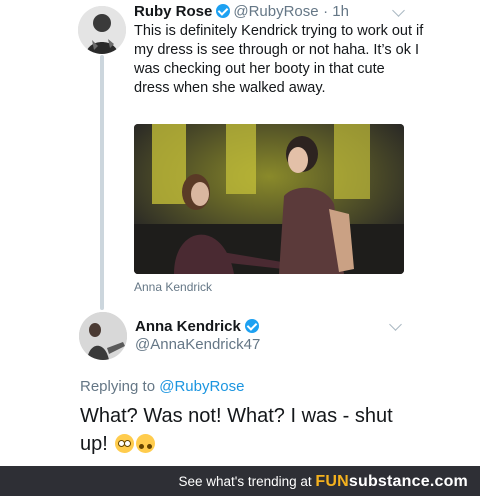  What do you see at coordinates (146, 443) in the screenshot?
I see `upside-down-face-emoji-icon` at bounding box center [146, 443].